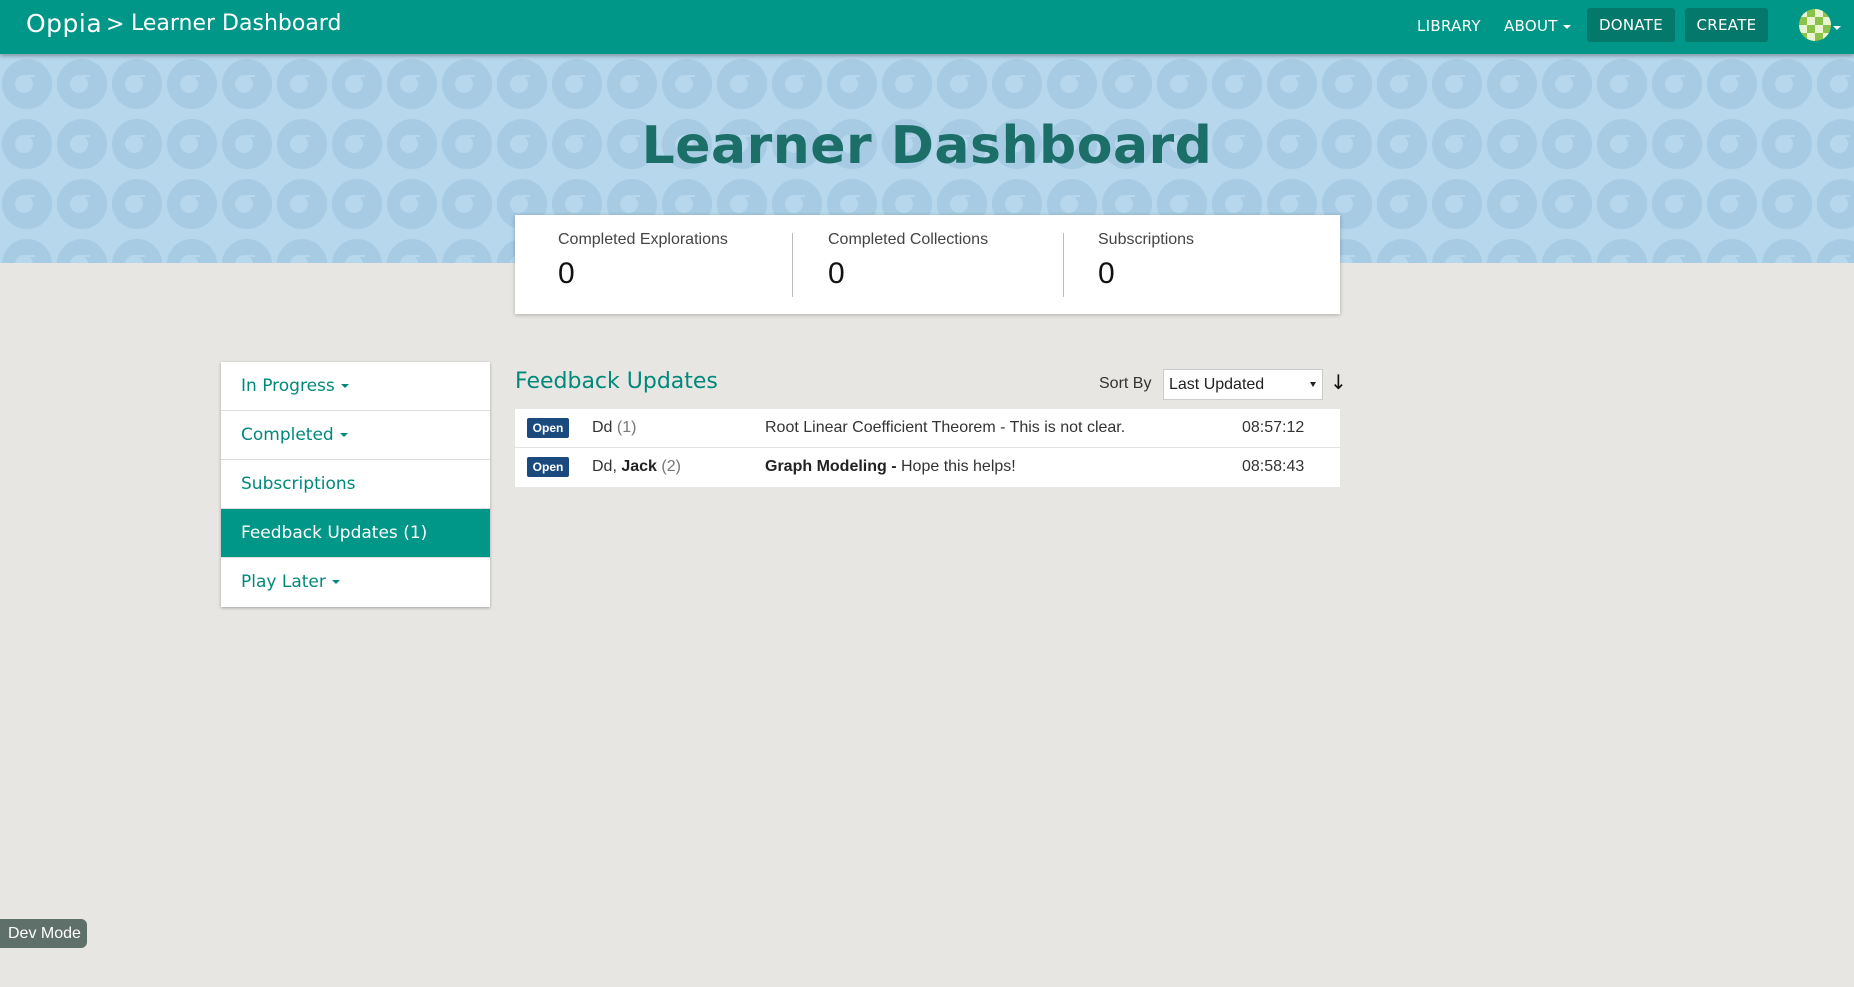 This screenshot has height=987, width=1854. What do you see at coordinates (831, 466) in the screenshot?
I see `exploration-title: Graph Modeling -` at bounding box center [831, 466].